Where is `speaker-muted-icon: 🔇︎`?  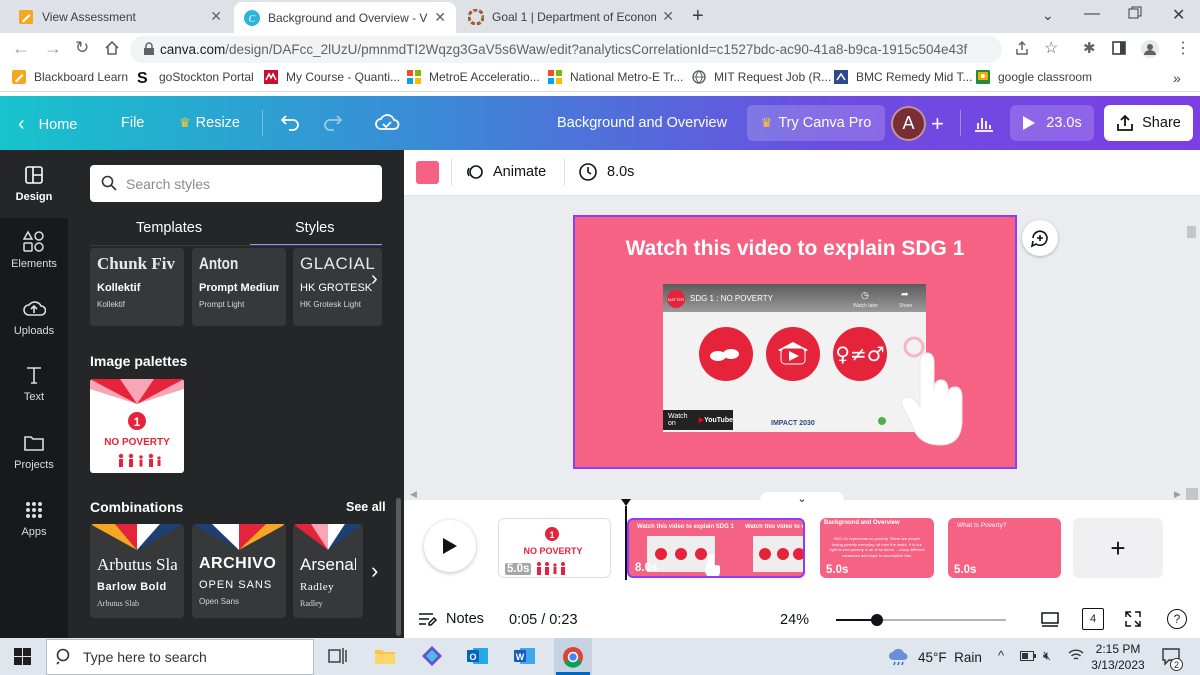
speaker-muted-icon: 🔇︎ is located at coordinates (1047, 656).